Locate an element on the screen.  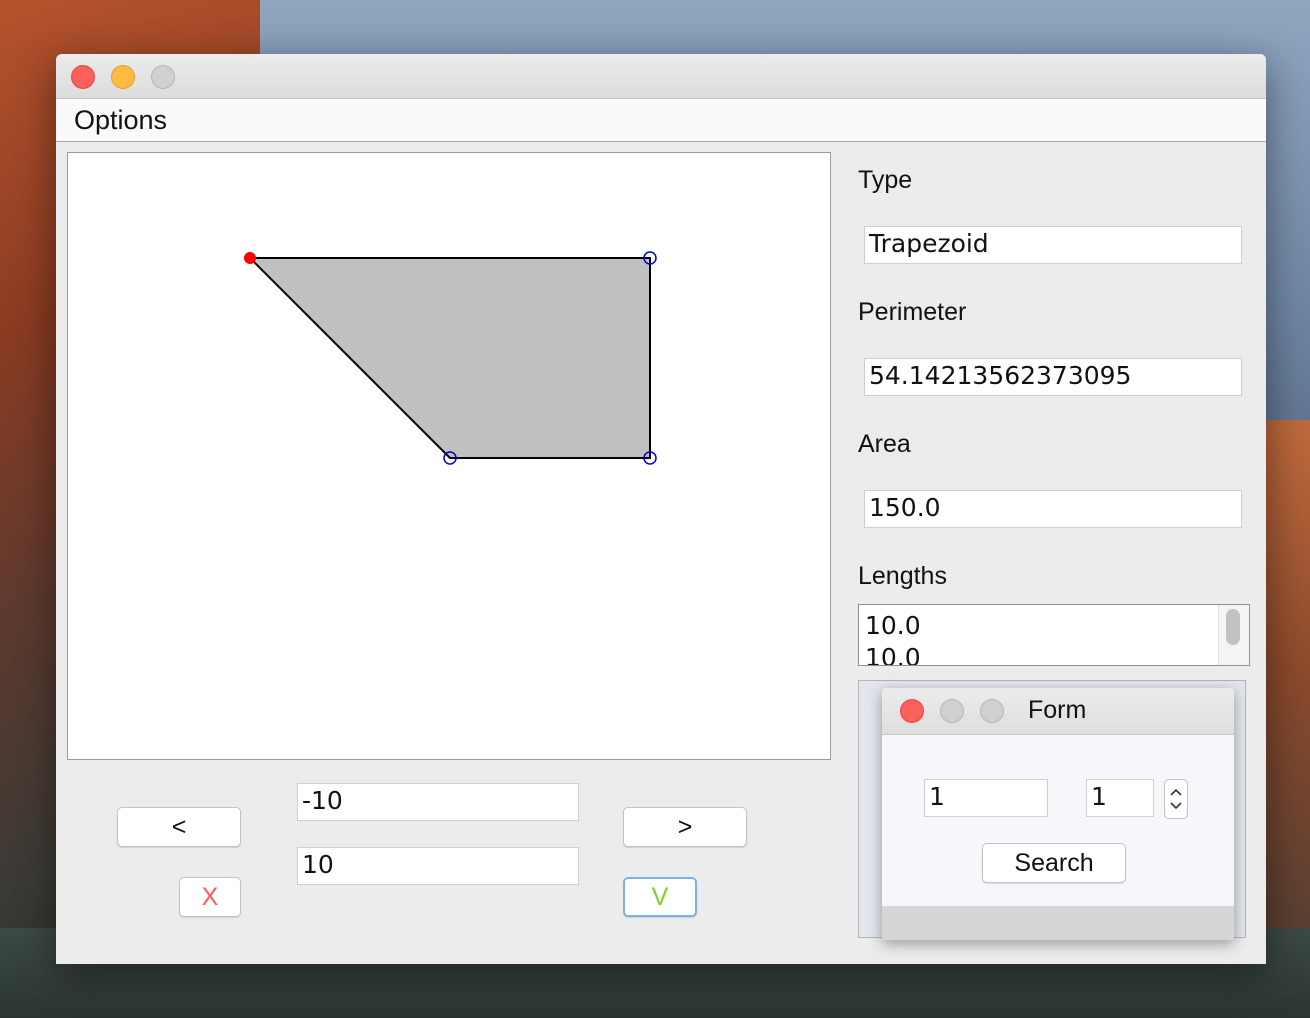
trapezoid-shape is located at coordinates (449, 358).